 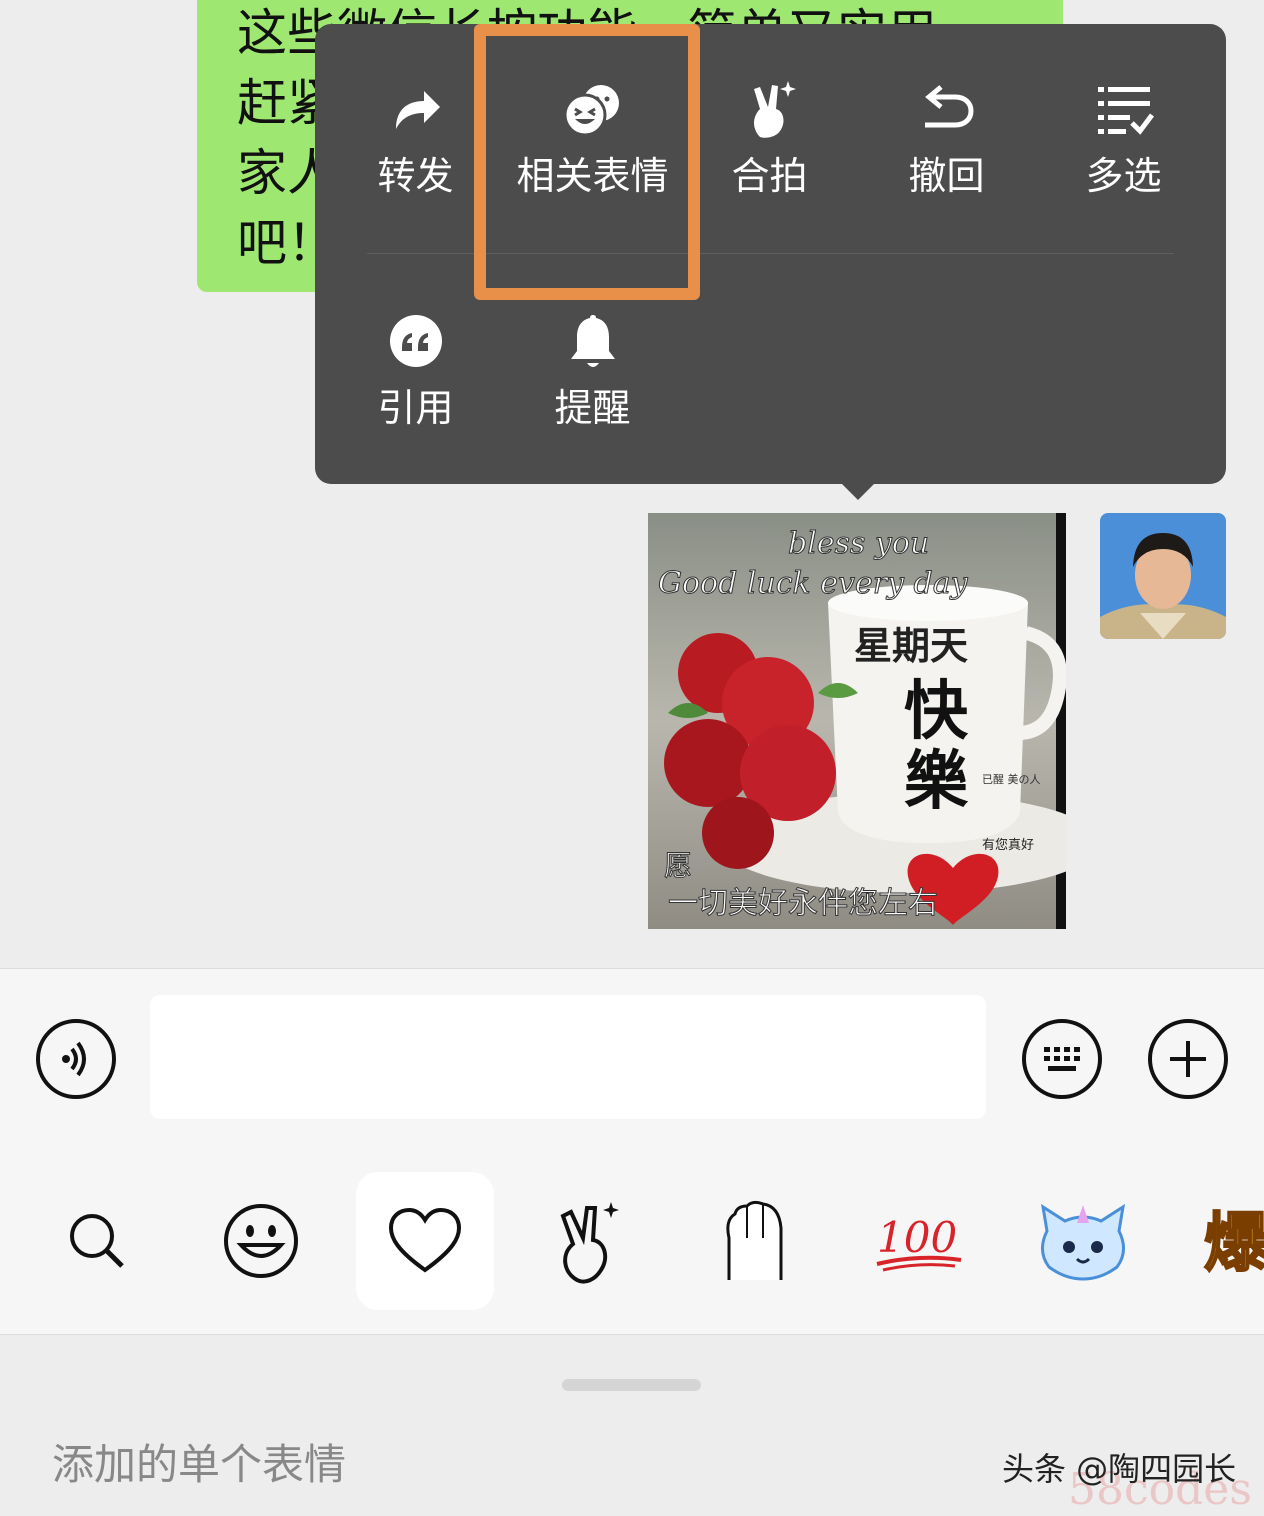 I want to click on plus-icon, so click(x=1188, y=1059).